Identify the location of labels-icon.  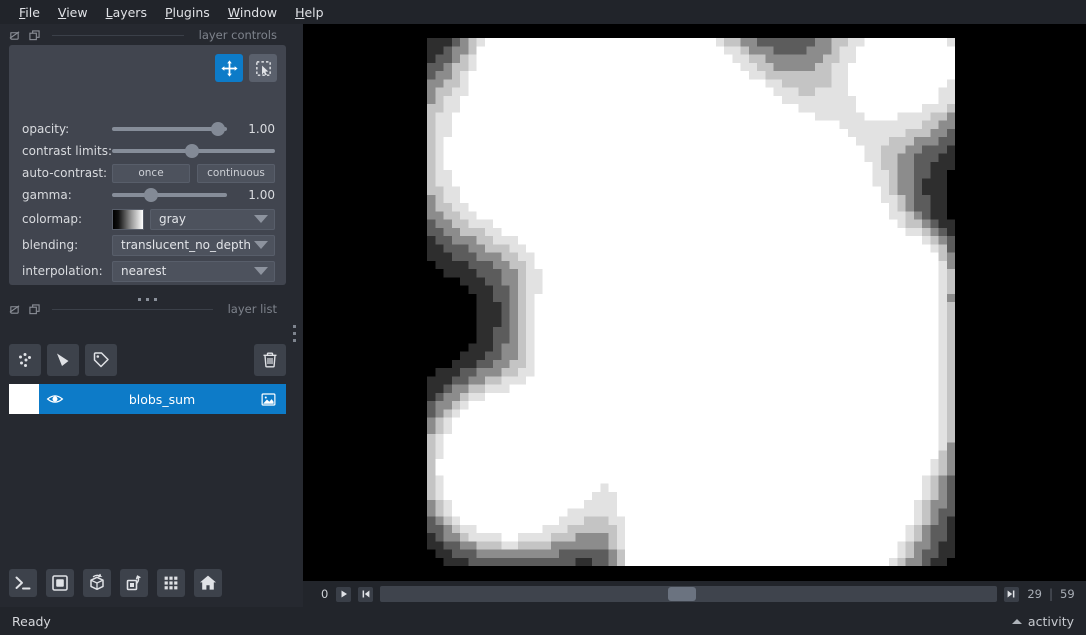
(101, 360).